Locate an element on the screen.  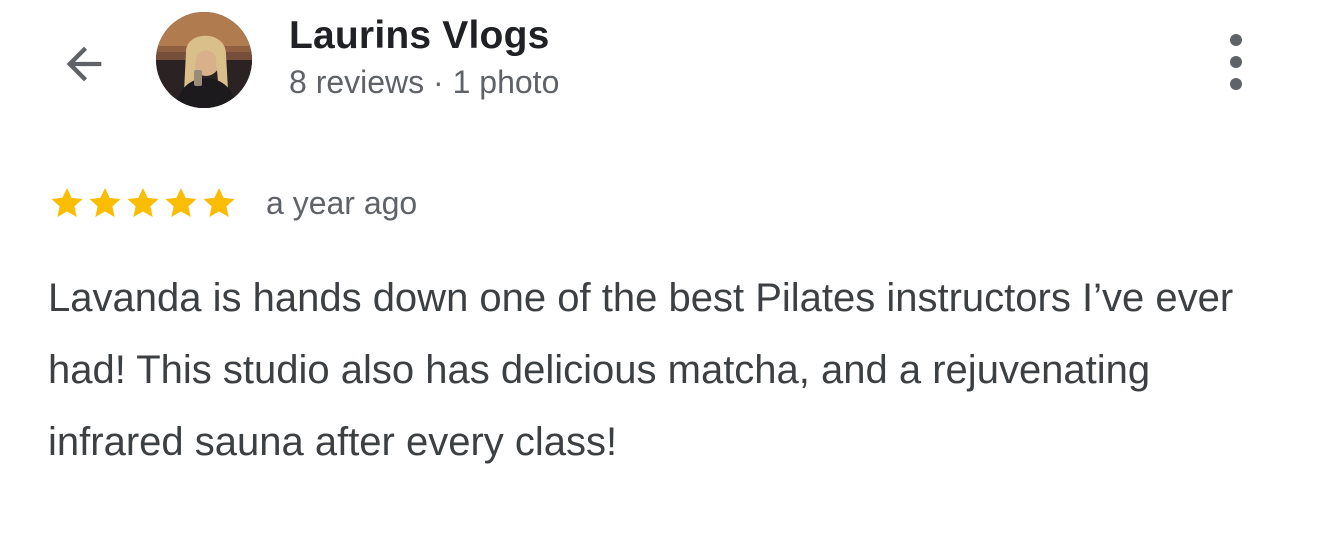
reviewer-name: Laurins Vlogs is located at coordinates (419, 36).